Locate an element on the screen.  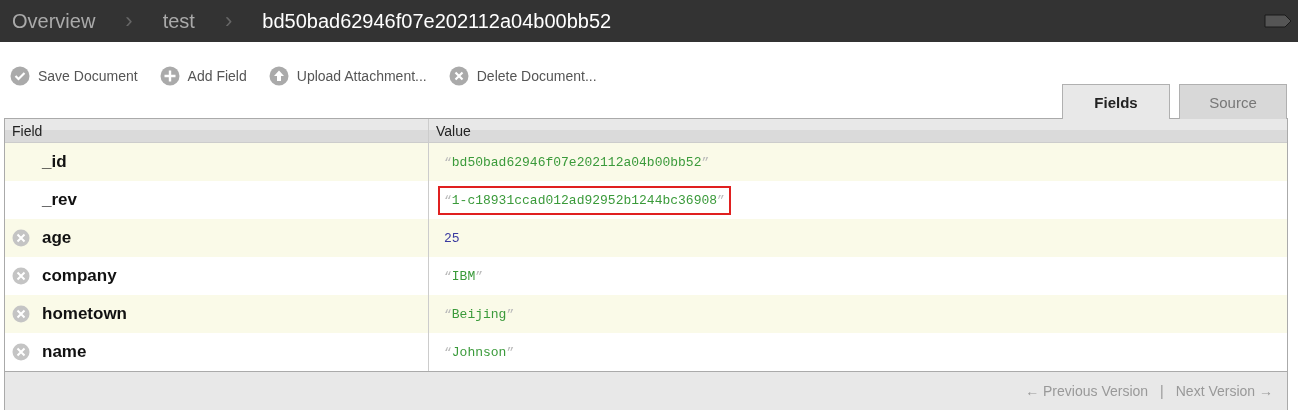
check-icon is located at coordinates (20, 75).